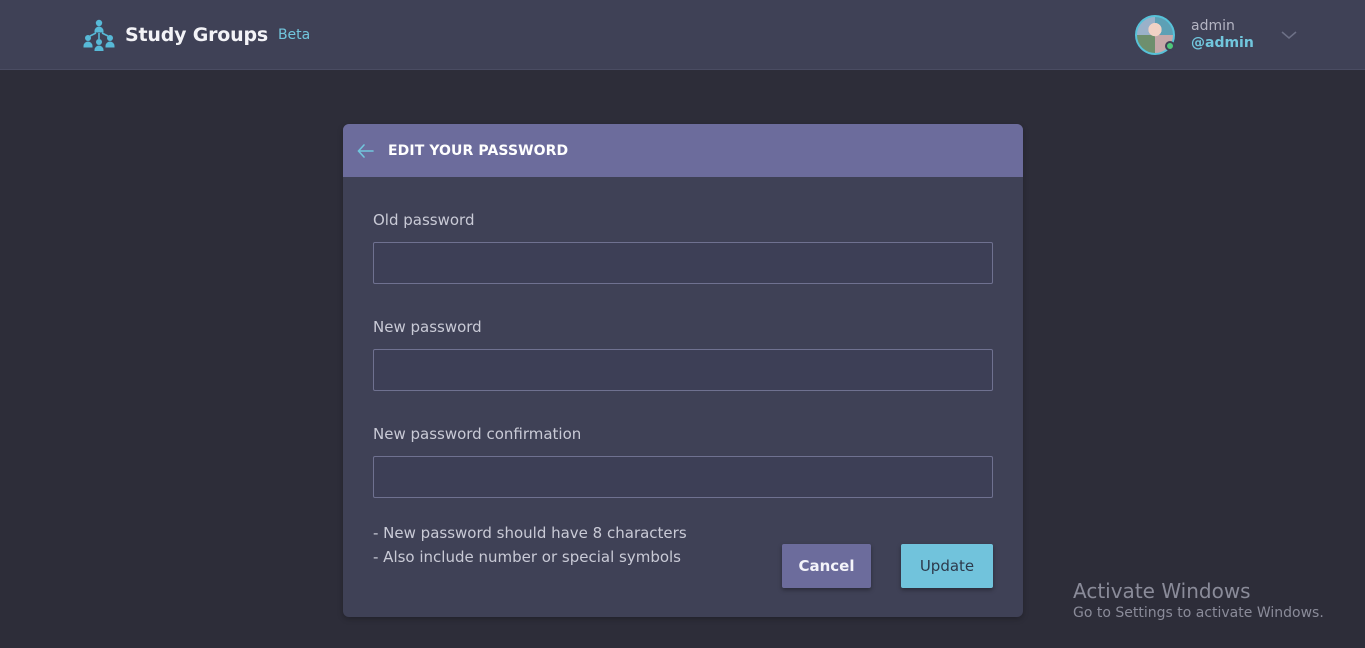 Image resolution: width=1365 pixels, height=648 pixels. I want to click on user-menu: admin @admin, so click(1216, 35).